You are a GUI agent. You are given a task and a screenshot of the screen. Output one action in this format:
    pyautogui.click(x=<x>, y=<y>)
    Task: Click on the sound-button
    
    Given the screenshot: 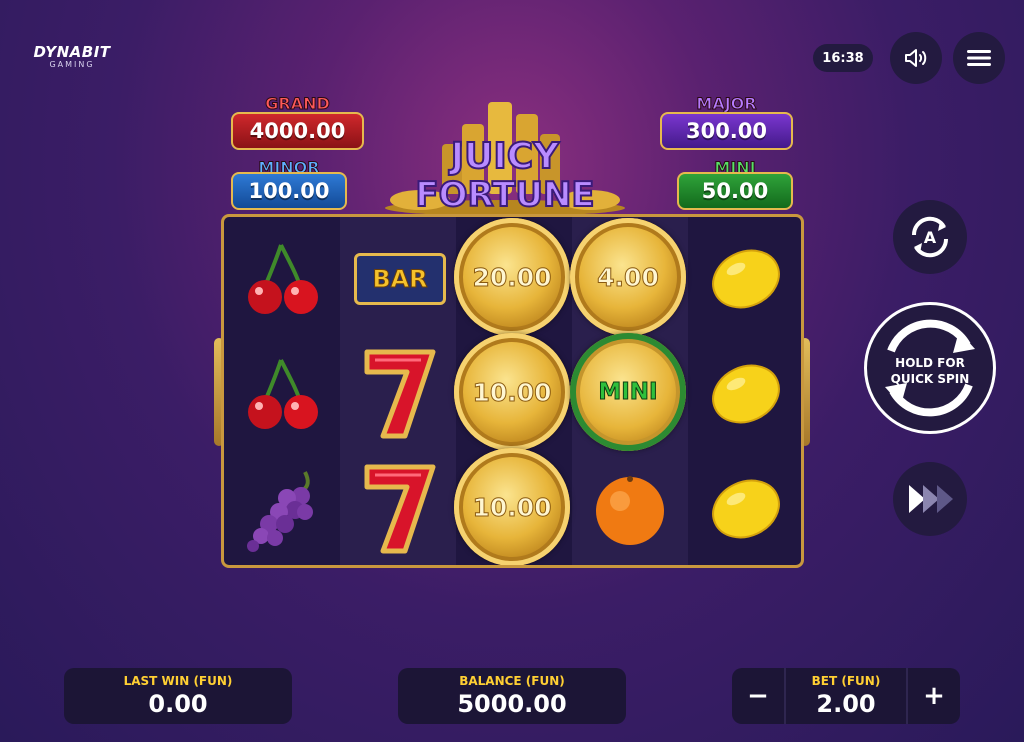 What is the action you would take?
    pyautogui.click(x=916, y=58)
    